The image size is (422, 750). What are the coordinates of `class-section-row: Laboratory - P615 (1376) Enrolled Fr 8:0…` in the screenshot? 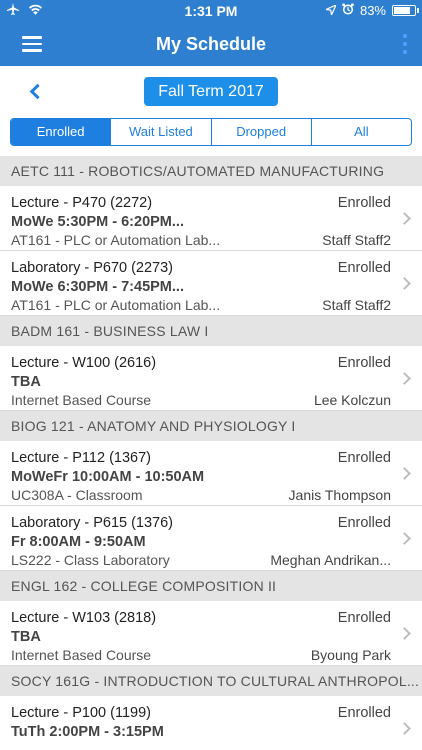 It's located at (211, 538).